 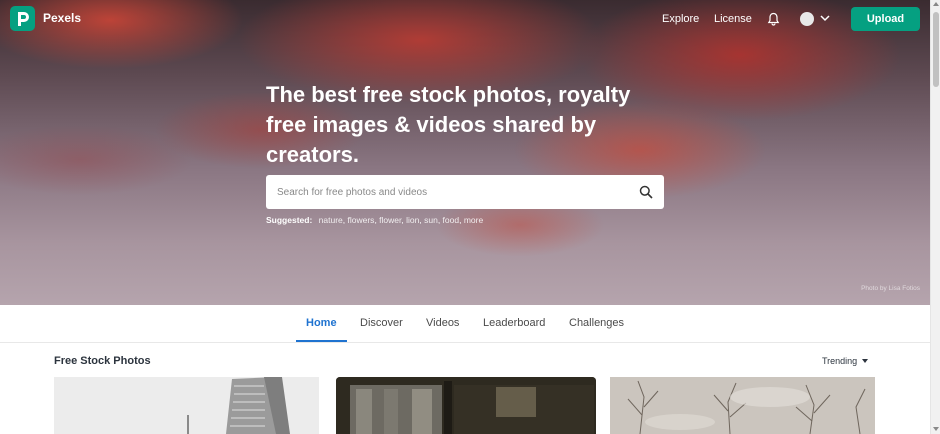 I want to click on search-input, so click(x=452, y=192).